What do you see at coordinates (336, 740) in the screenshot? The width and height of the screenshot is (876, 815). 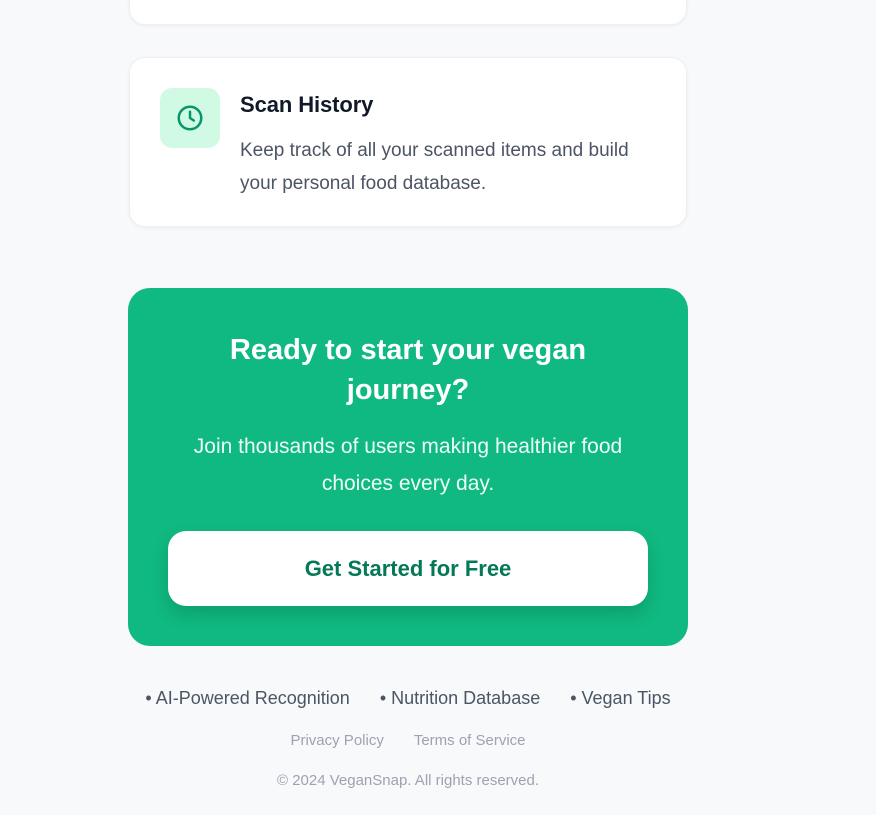 I see `privacy-policy-link: Privacy Policy` at bounding box center [336, 740].